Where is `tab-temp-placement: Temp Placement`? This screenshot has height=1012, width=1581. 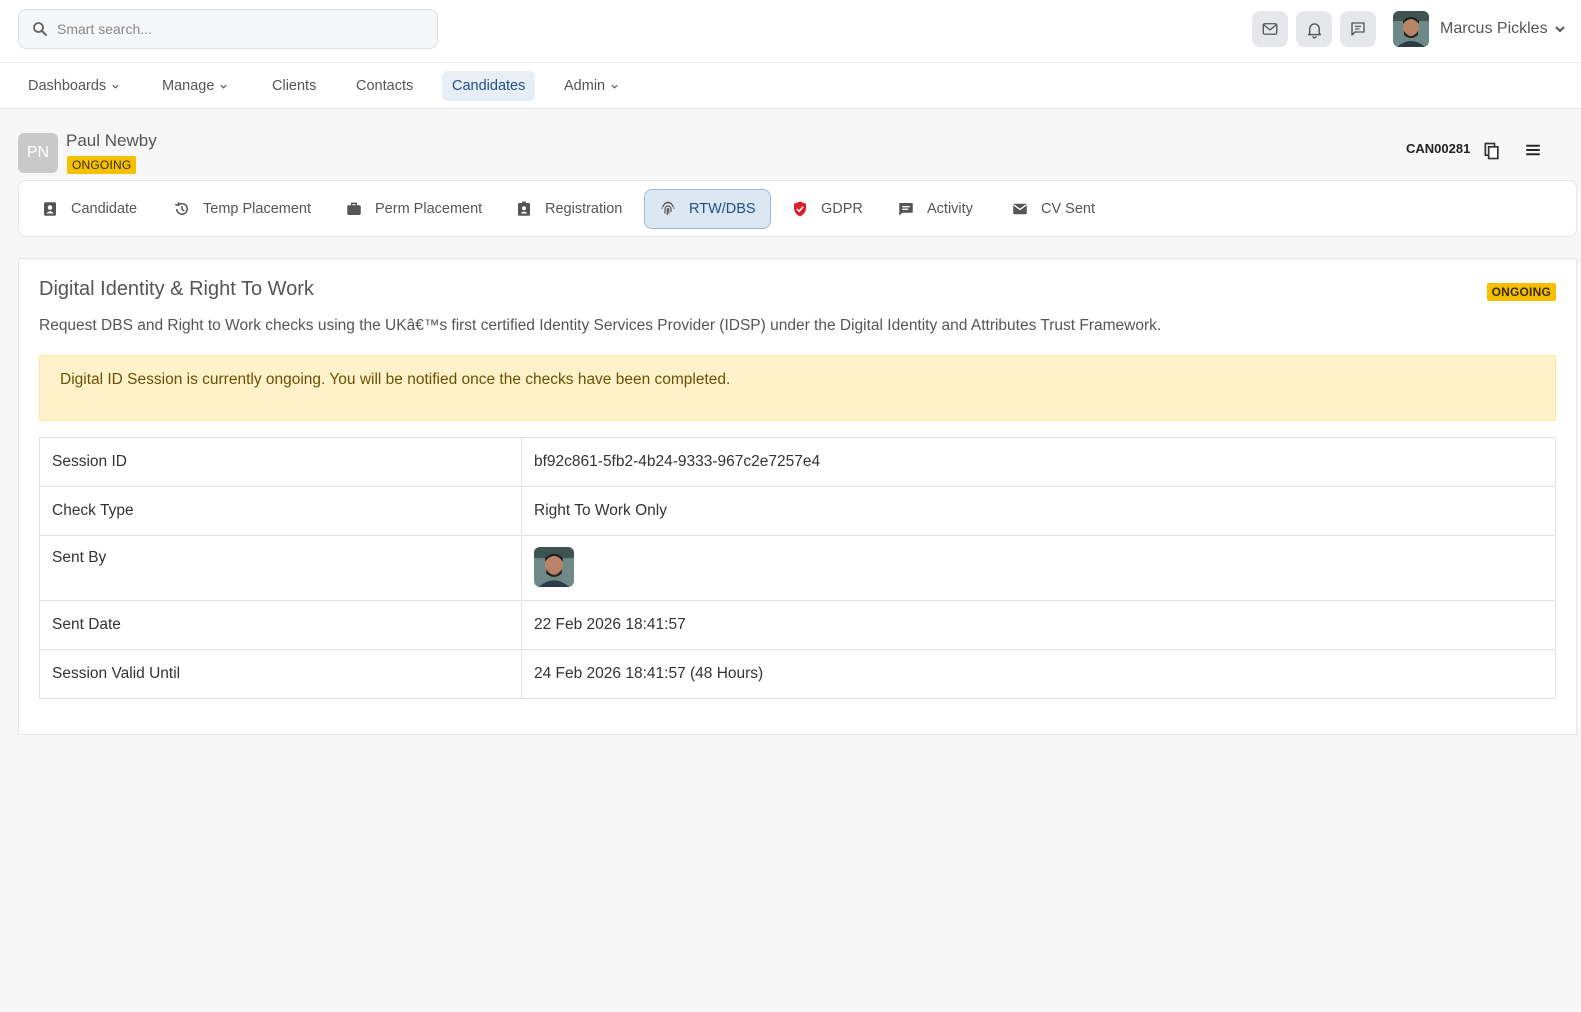
tab-temp-placement: Temp Placement is located at coordinates (242, 209).